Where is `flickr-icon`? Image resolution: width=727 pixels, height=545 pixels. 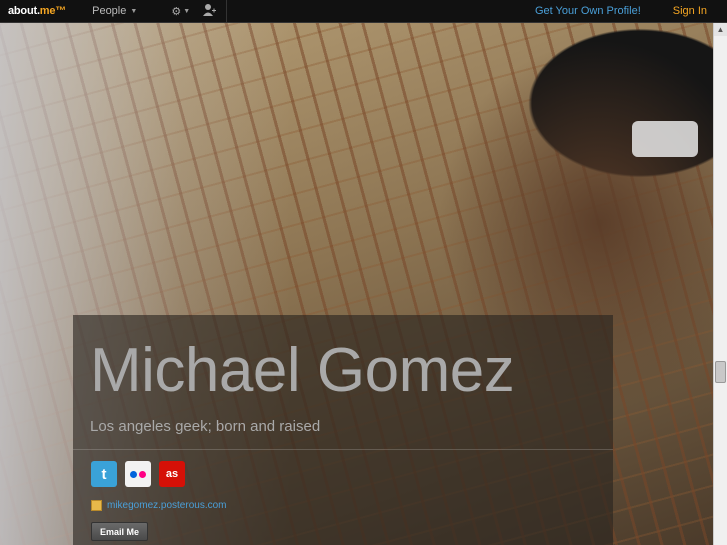
flickr-icon is located at coordinates (138, 474).